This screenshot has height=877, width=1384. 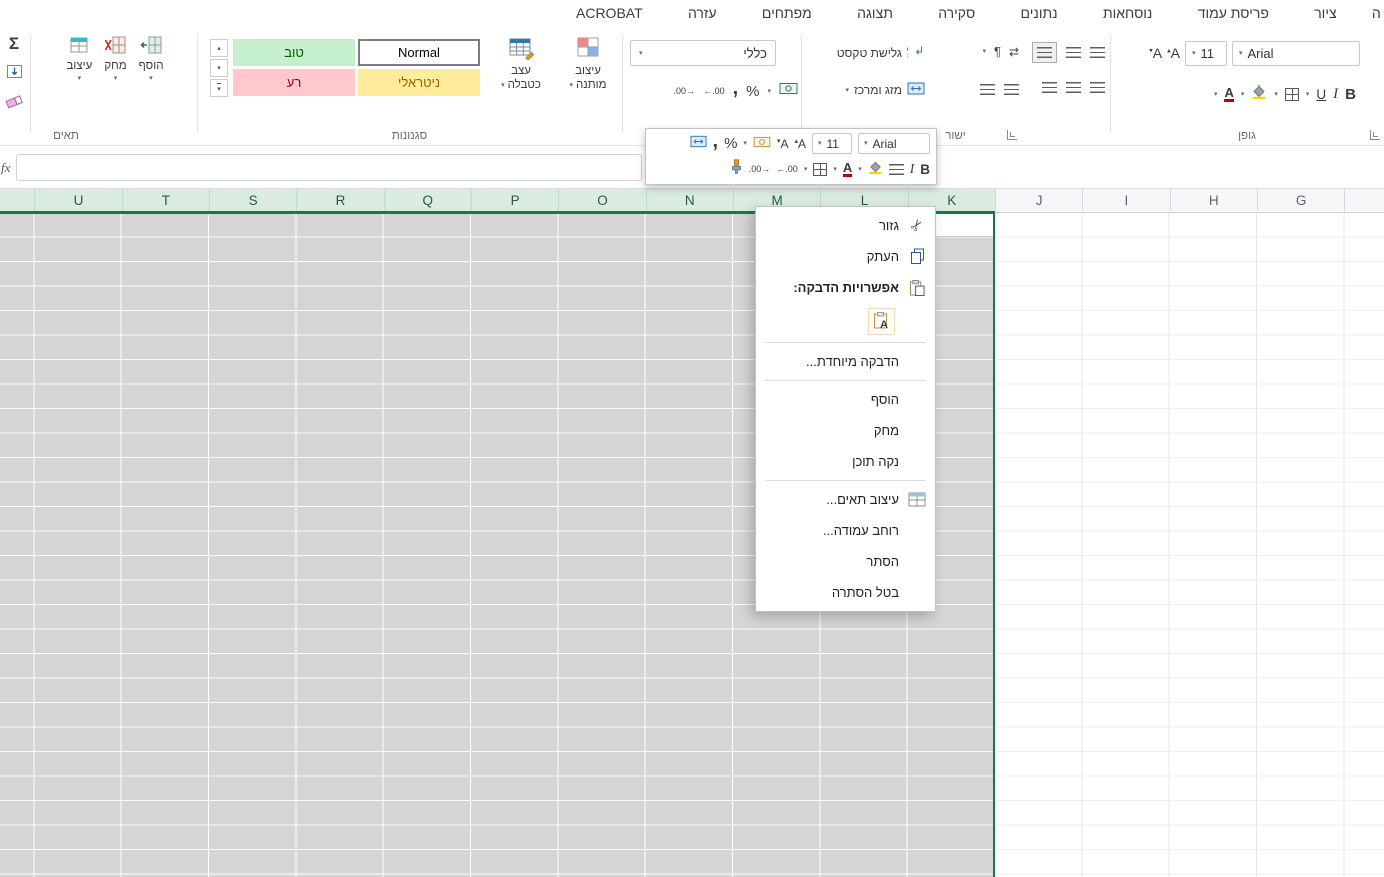 What do you see at coordinates (1325, 13) in the screenshot?
I see `tab-draw: ציור` at bounding box center [1325, 13].